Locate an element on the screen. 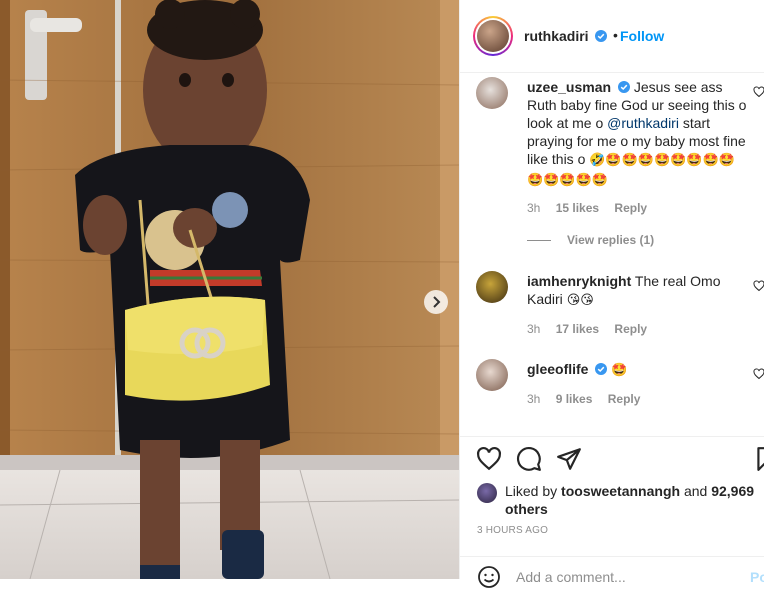 This screenshot has width=764, height=597. comment-emojis: 🤩 is located at coordinates (619, 370).